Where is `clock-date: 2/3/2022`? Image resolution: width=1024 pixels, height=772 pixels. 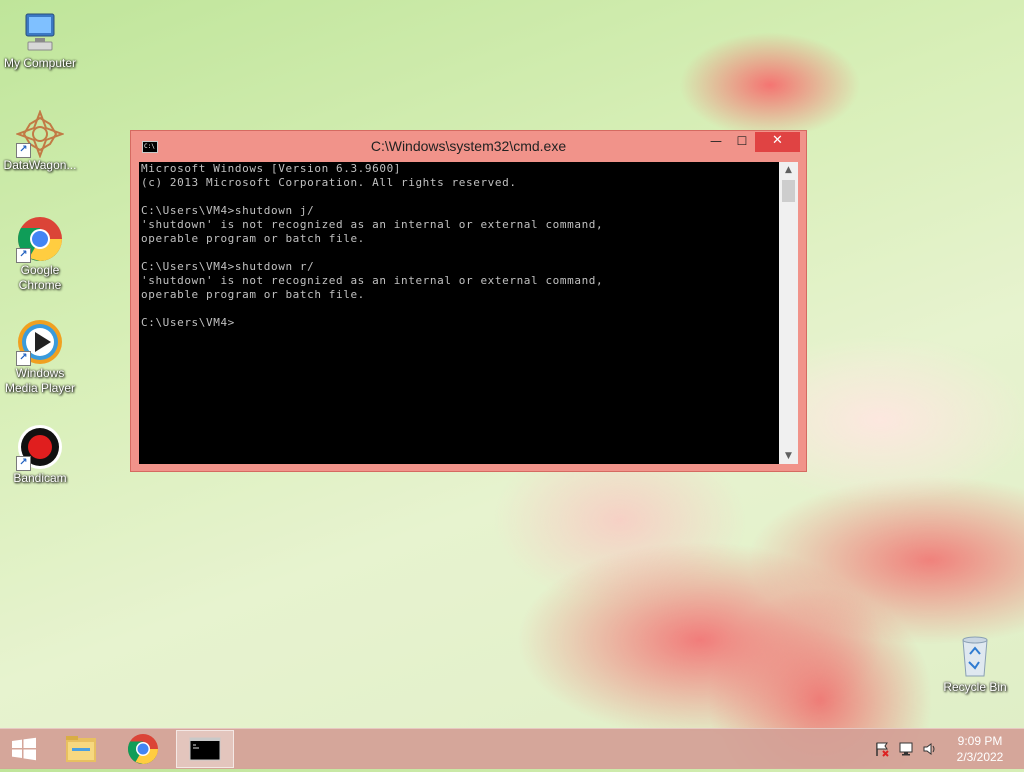
clock-date: 2/3/2022 is located at coordinates (980, 757).